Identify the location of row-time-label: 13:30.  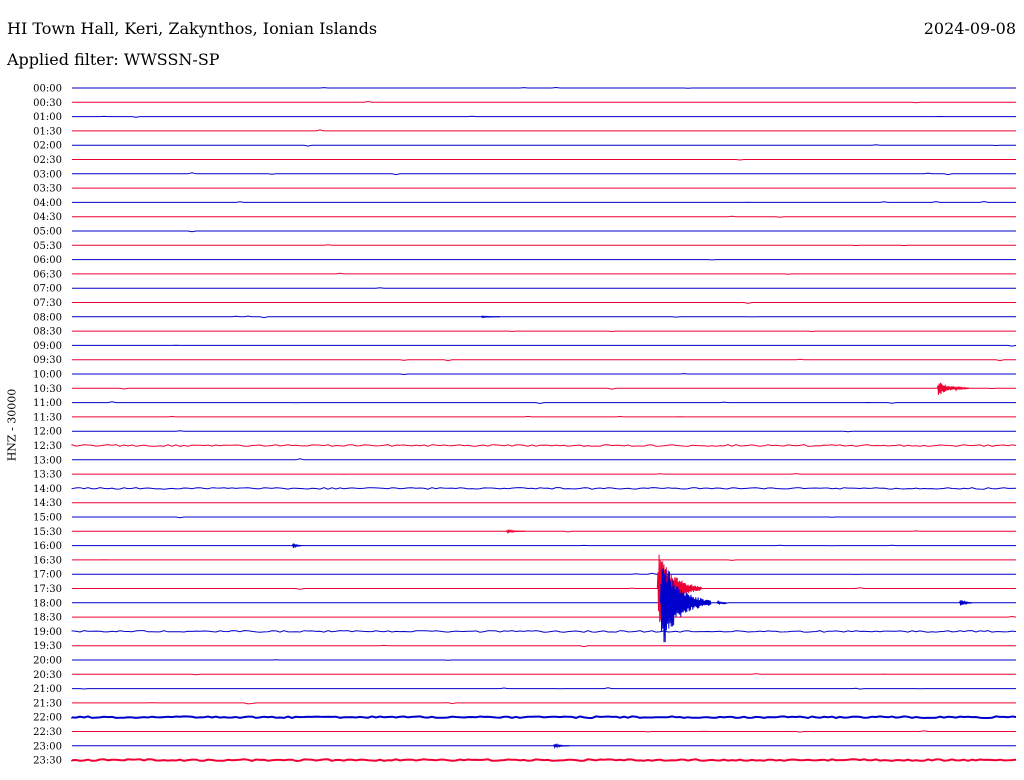
(47, 475).